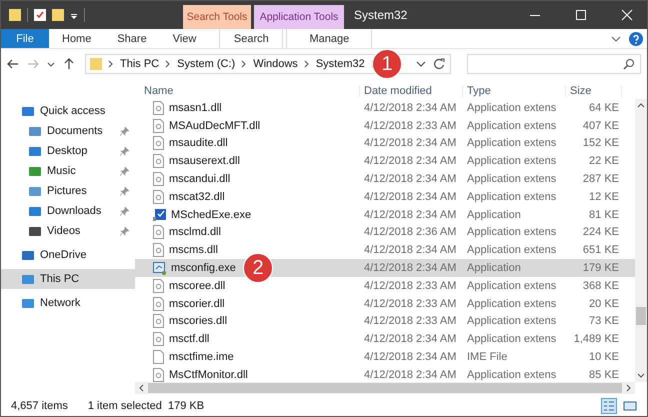 This screenshot has height=417, width=648. What do you see at coordinates (329, 38) in the screenshot?
I see `ribbon-tab: Manage` at bounding box center [329, 38].